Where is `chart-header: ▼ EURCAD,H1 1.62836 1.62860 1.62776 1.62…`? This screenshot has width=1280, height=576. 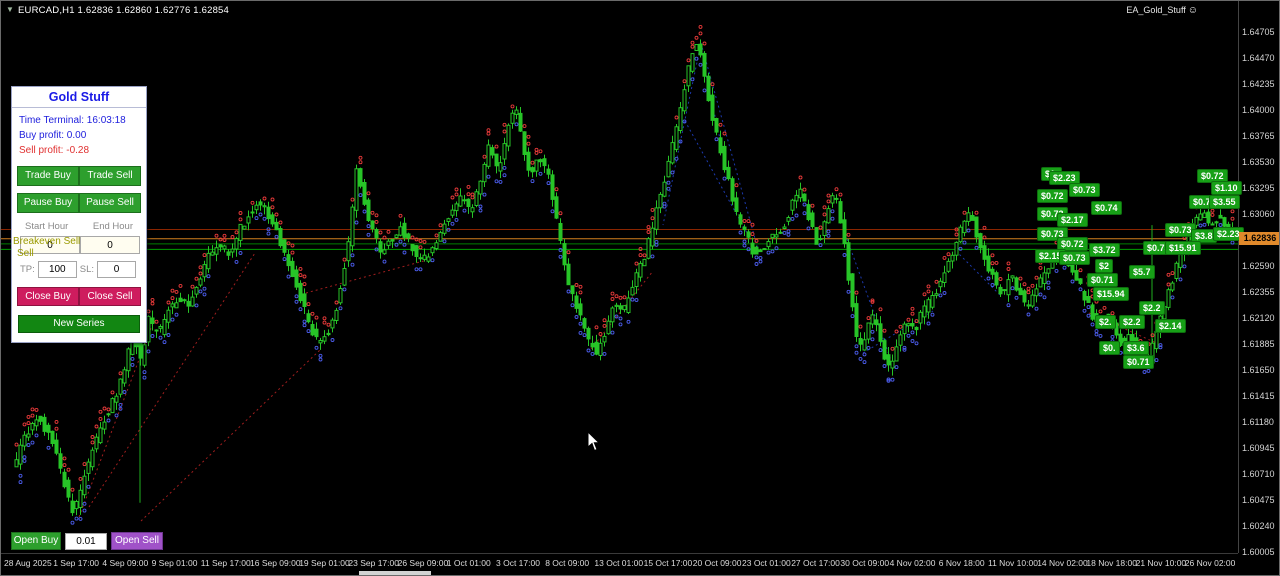 chart-header: ▼ EURCAD,H1 1.62836 1.62860 1.62776 1.62… is located at coordinates (619, 10).